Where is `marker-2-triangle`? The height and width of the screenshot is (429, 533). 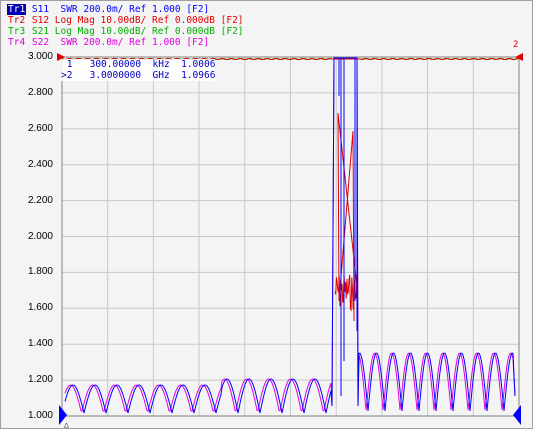 marker-2-triangle is located at coordinates (517, 415).